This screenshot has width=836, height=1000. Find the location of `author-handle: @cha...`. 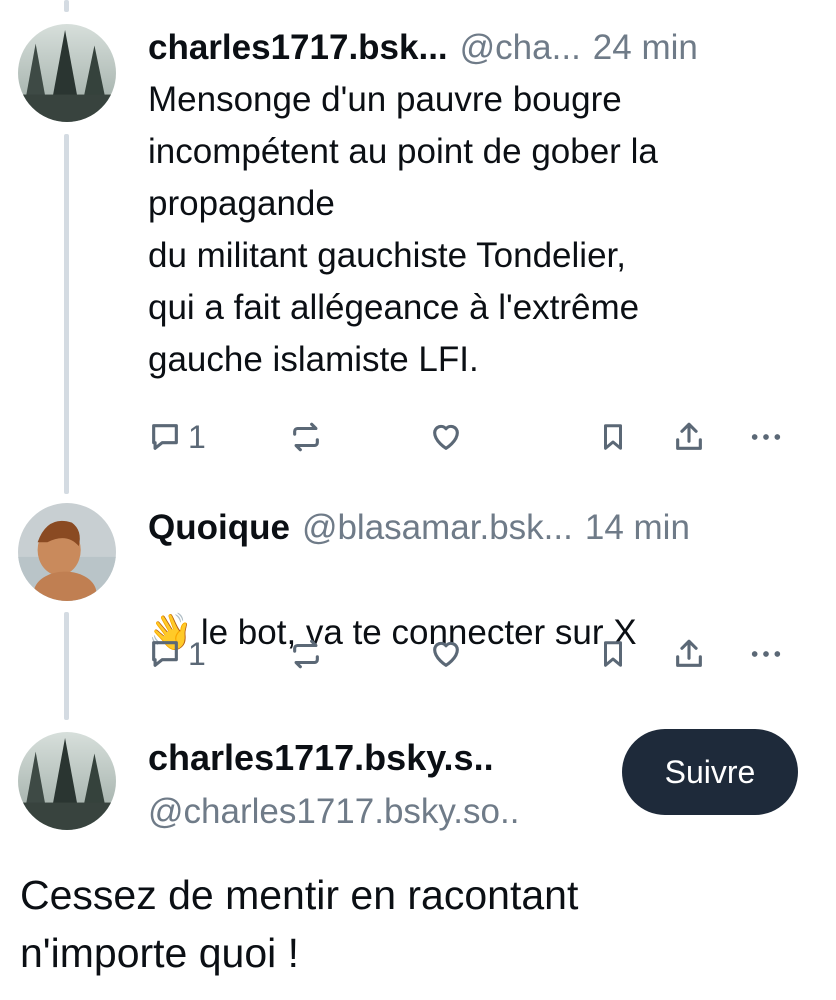

author-handle: @cha... is located at coordinates (520, 48).